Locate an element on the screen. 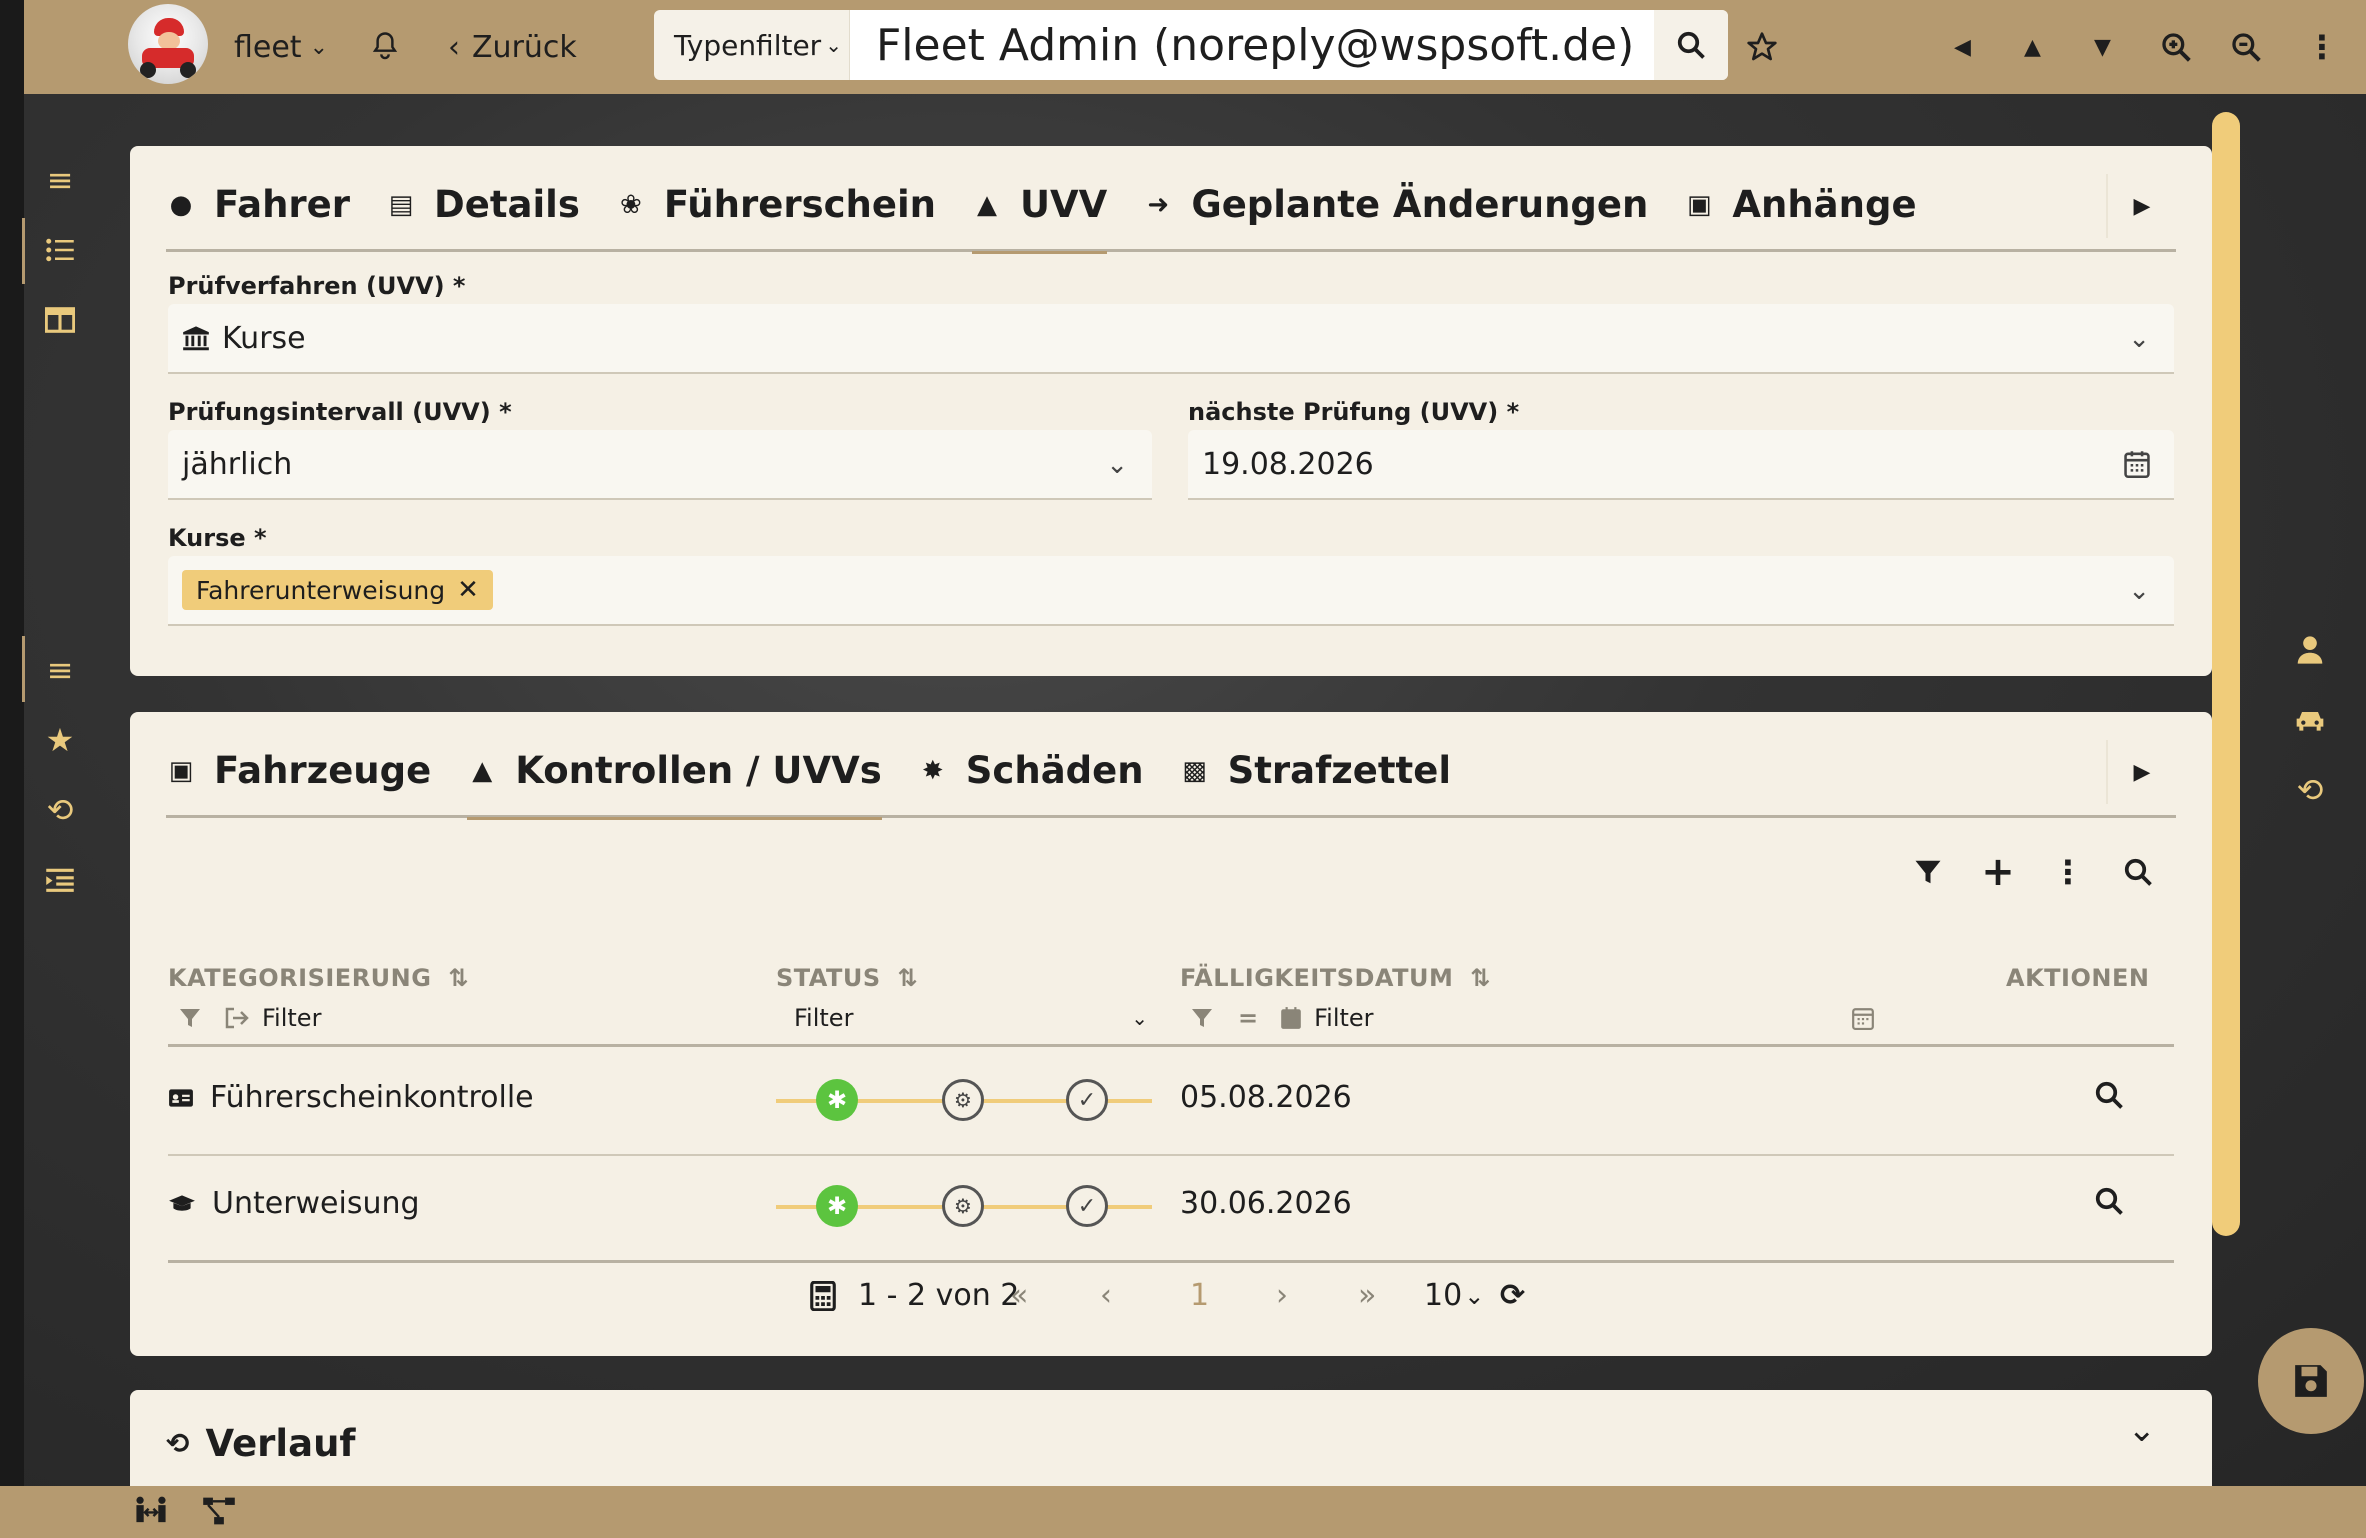 The width and height of the screenshot is (2366, 1538). columns-icon is located at coordinates (60, 320).